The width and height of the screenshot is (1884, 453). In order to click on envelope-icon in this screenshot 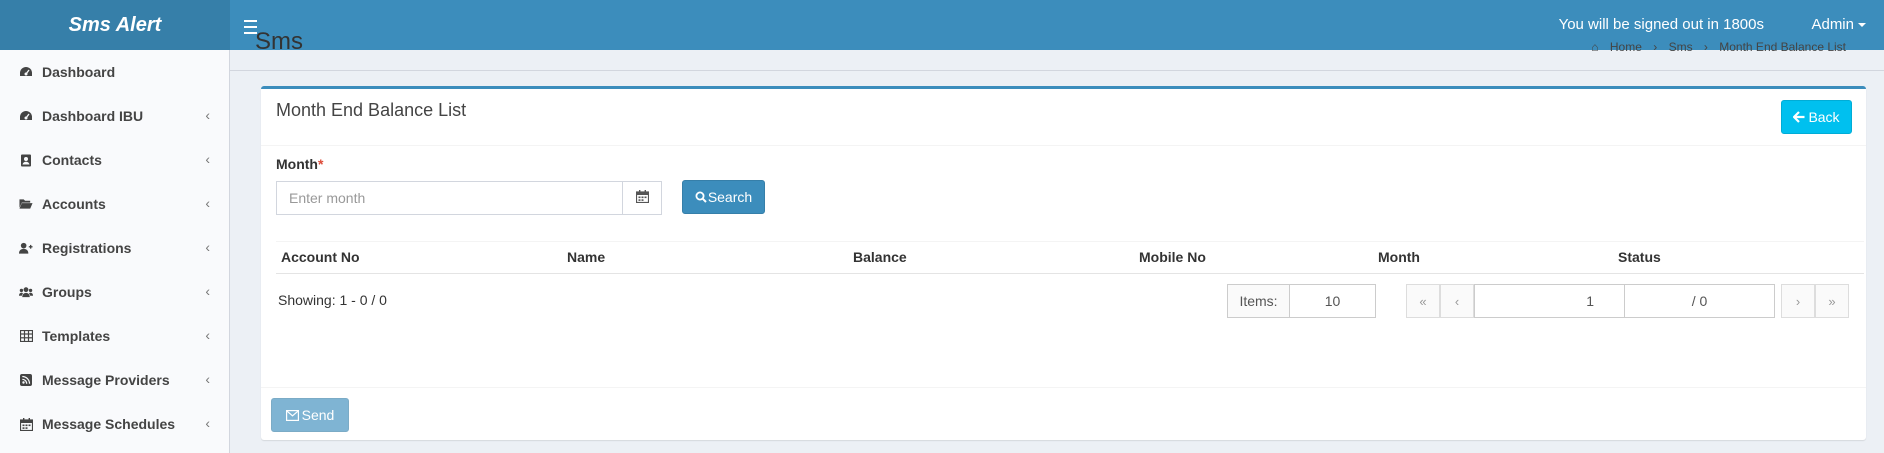, I will do `click(292, 415)`.